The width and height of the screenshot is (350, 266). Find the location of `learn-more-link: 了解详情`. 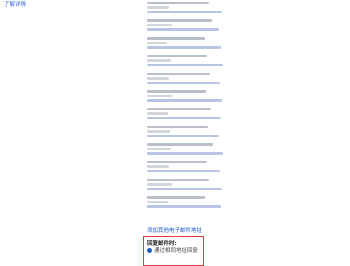

learn-more-link: 了解详情 is located at coordinates (15, 4).